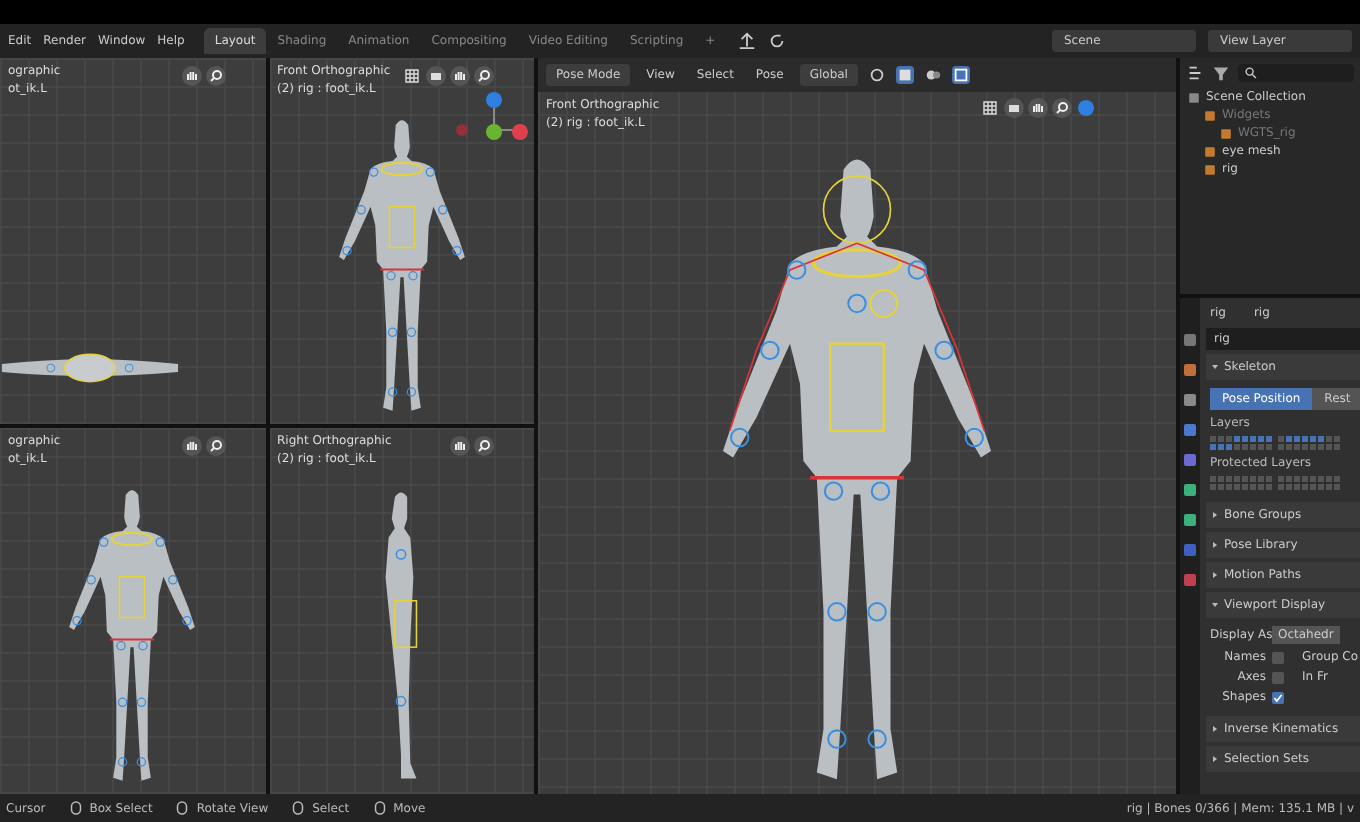 This screenshot has width=1360, height=822. Describe the element at coordinates (876, 75) in the screenshot. I see `pivot-icon` at that location.